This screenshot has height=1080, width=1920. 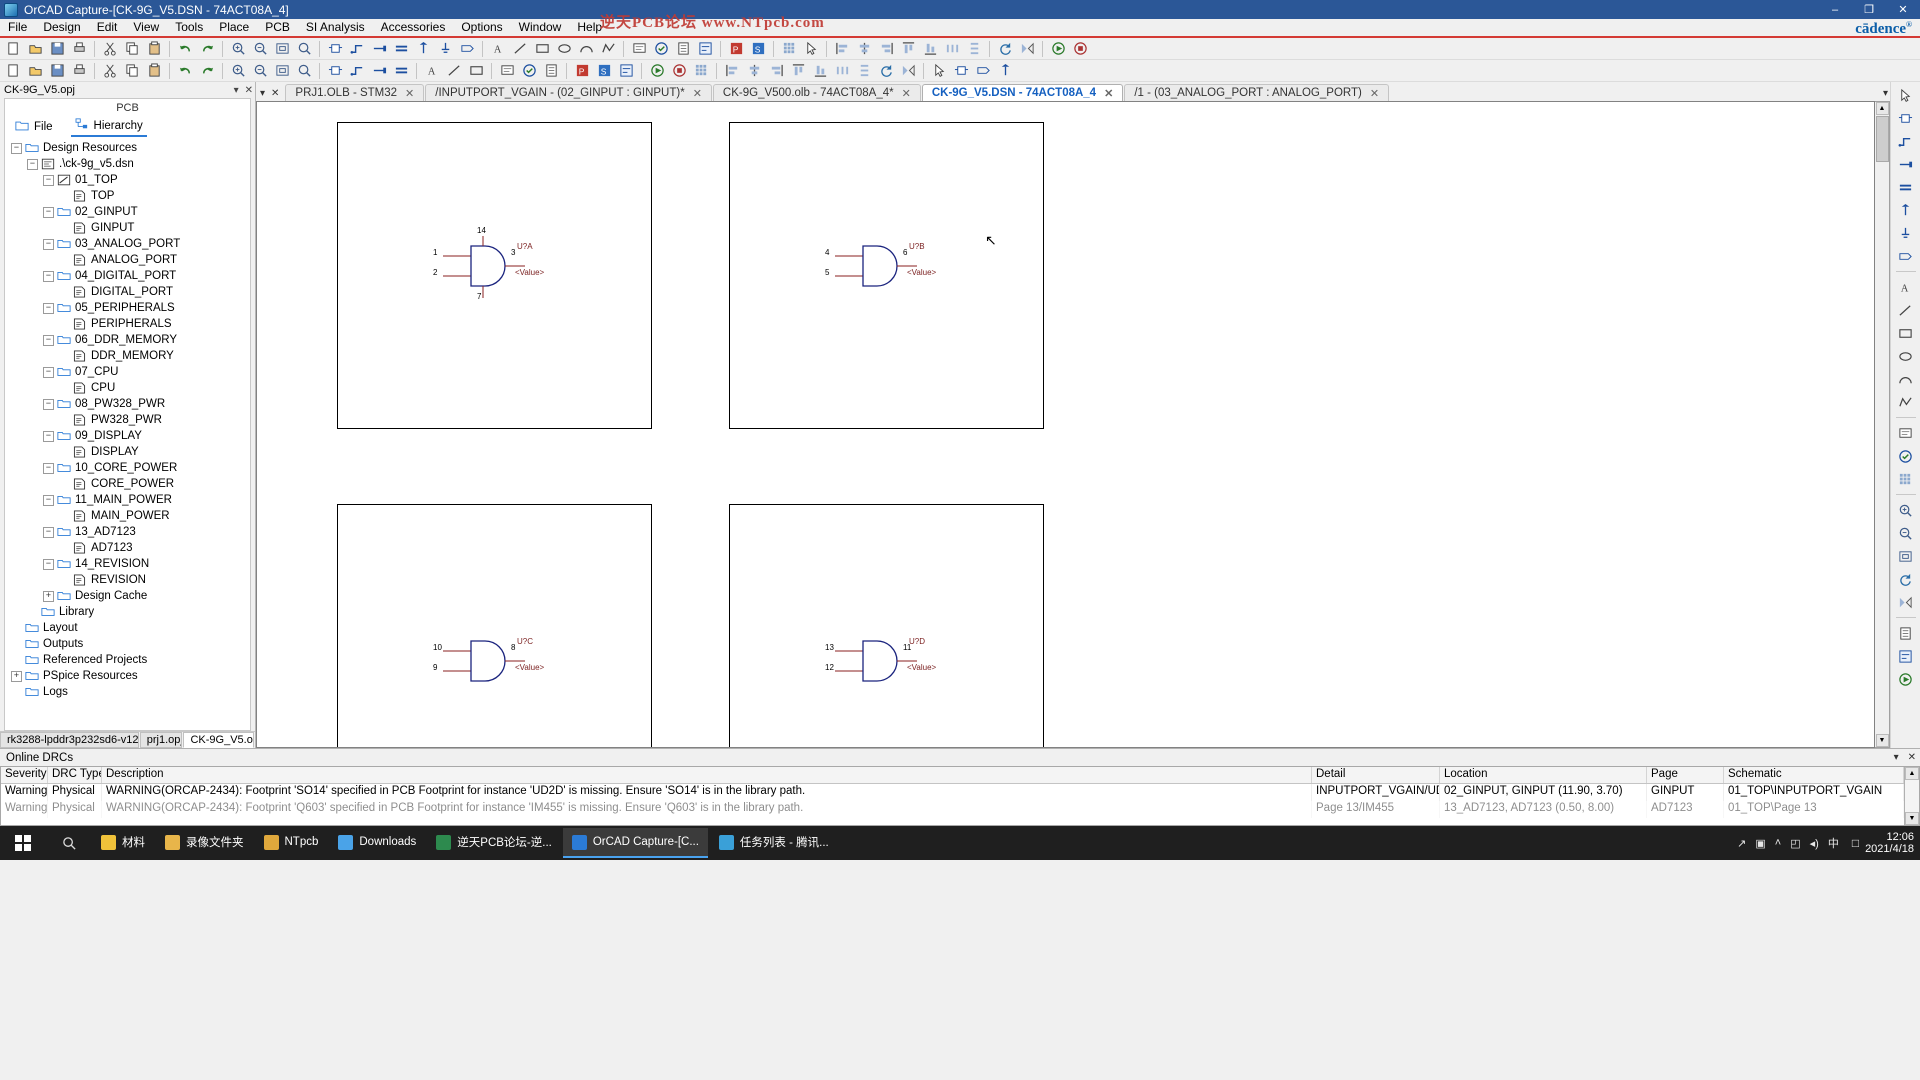 I want to click on drc-column-header: Location, so click(x=1543, y=775).